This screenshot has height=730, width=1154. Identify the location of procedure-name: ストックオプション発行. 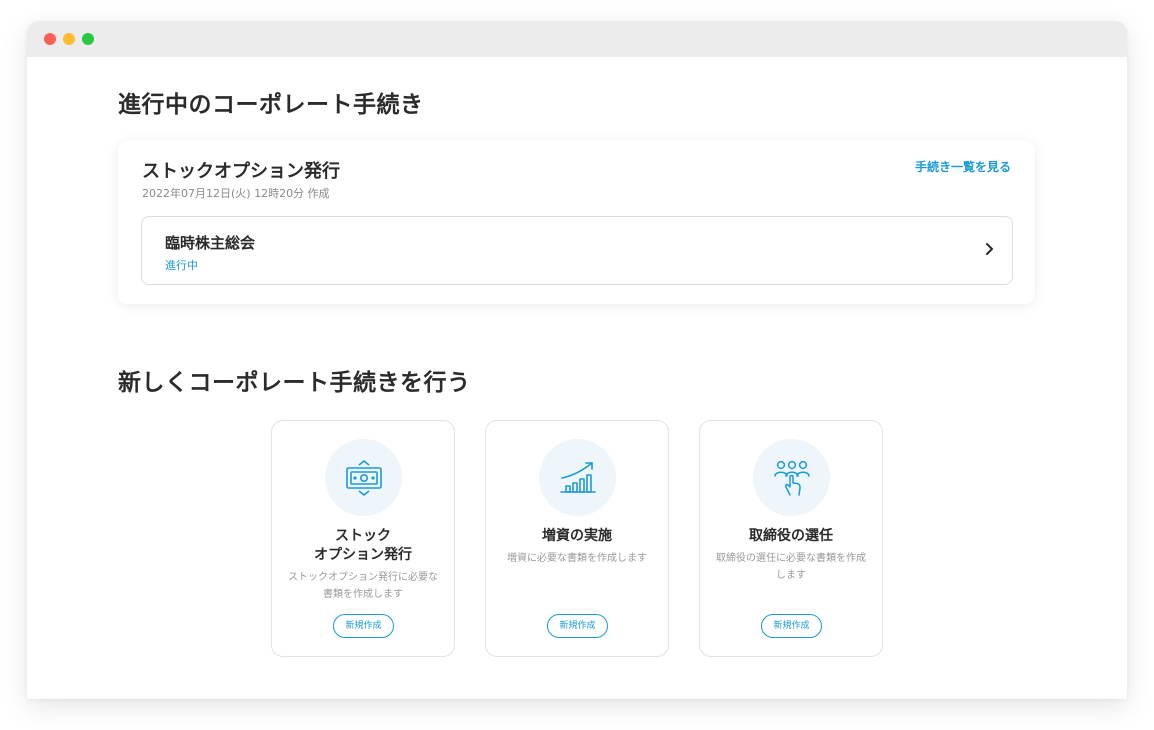
(241, 171).